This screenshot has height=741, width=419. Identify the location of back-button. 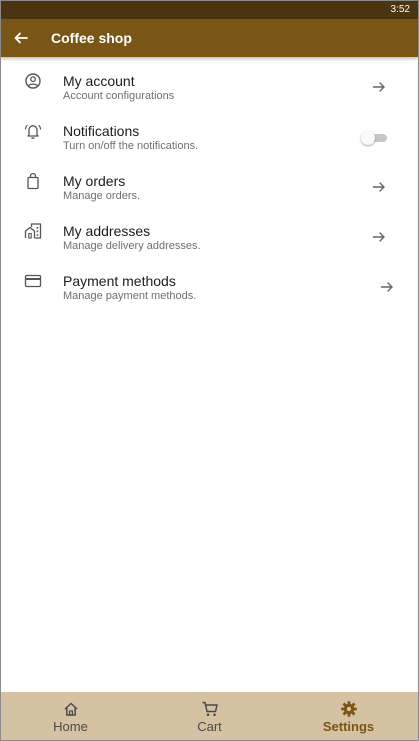
(21, 38).